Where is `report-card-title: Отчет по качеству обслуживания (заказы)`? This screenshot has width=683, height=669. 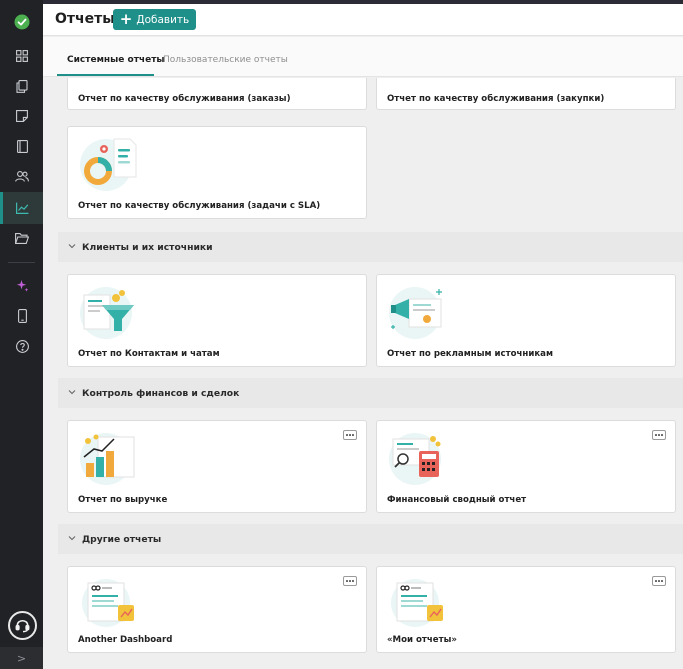
report-card-title: Отчет по качеству обслуживания (заказы) is located at coordinates (184, 99).